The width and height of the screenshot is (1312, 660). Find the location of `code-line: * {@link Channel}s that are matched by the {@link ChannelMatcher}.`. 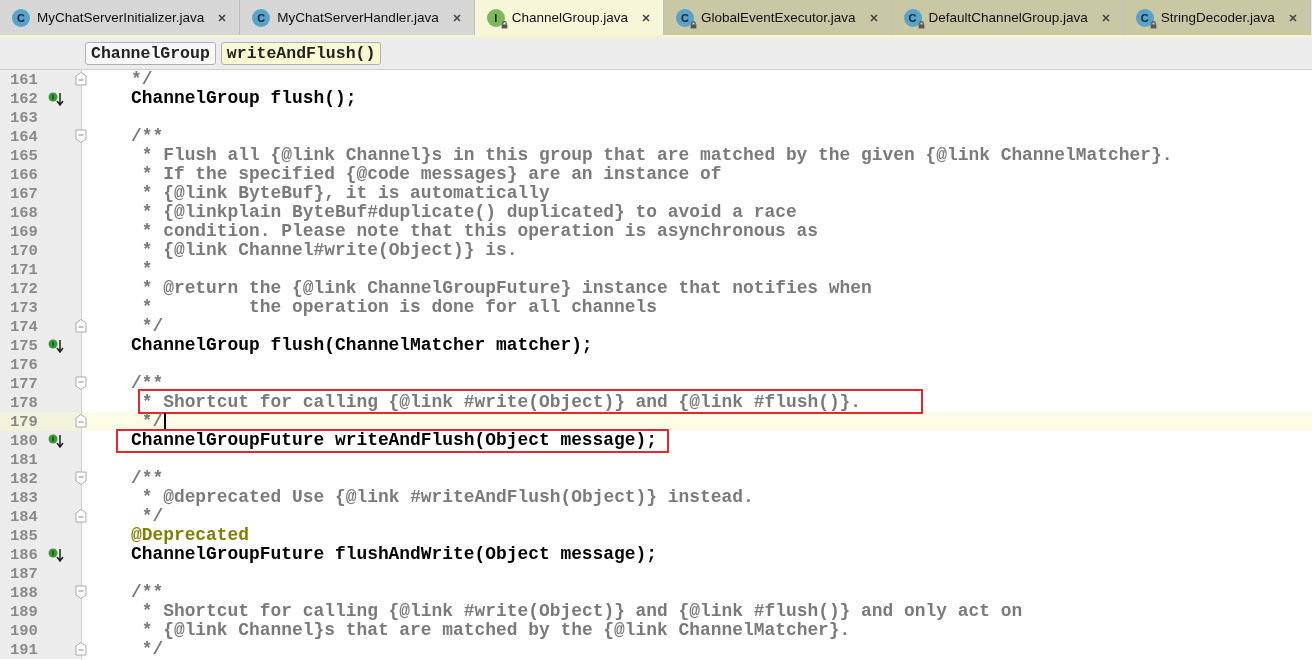

code-line: * {@link Channel}s that are matched by the {@link ChannelMatcher}. is located at coordinates (495, 630).